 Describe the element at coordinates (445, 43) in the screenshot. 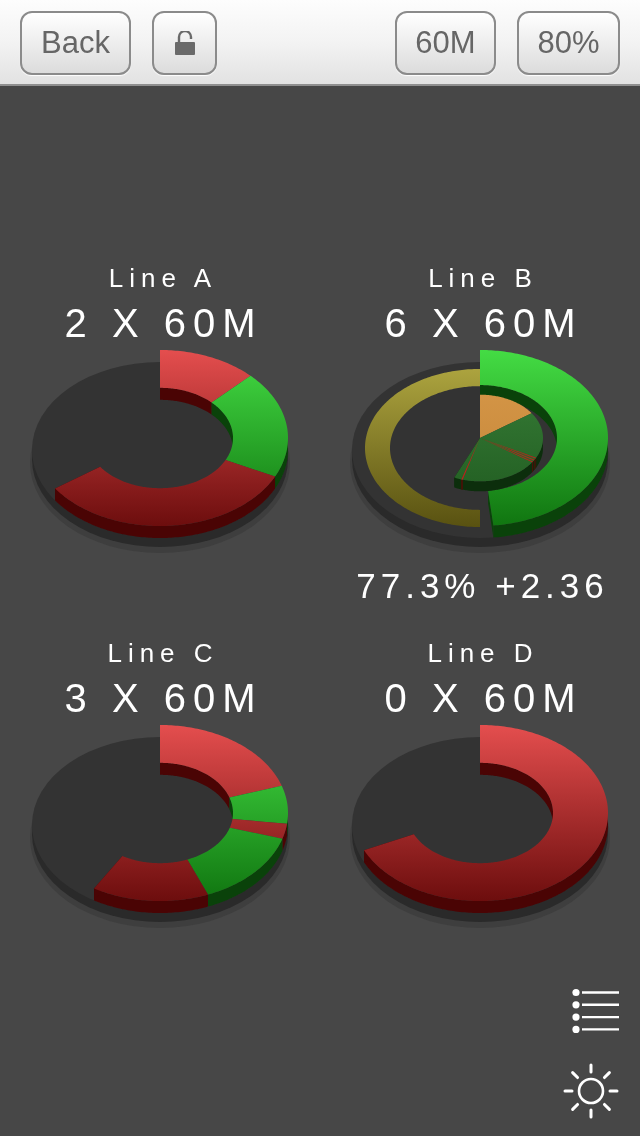

I see `interval-button: 60M` at that location.